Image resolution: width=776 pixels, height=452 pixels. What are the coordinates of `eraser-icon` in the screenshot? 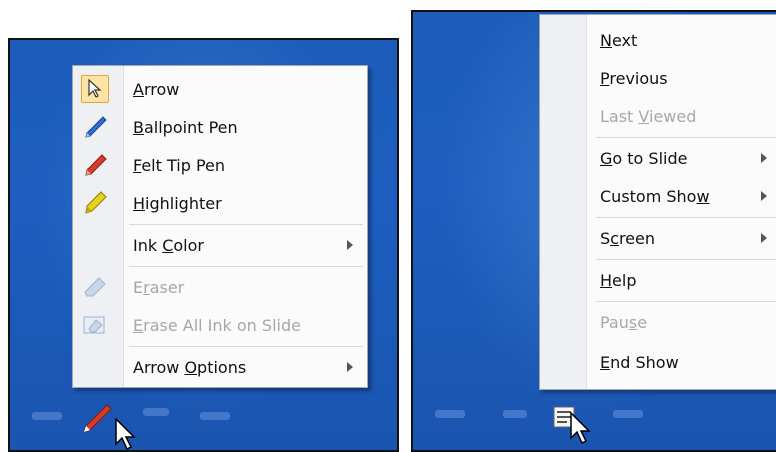 It's located at (95, 287).